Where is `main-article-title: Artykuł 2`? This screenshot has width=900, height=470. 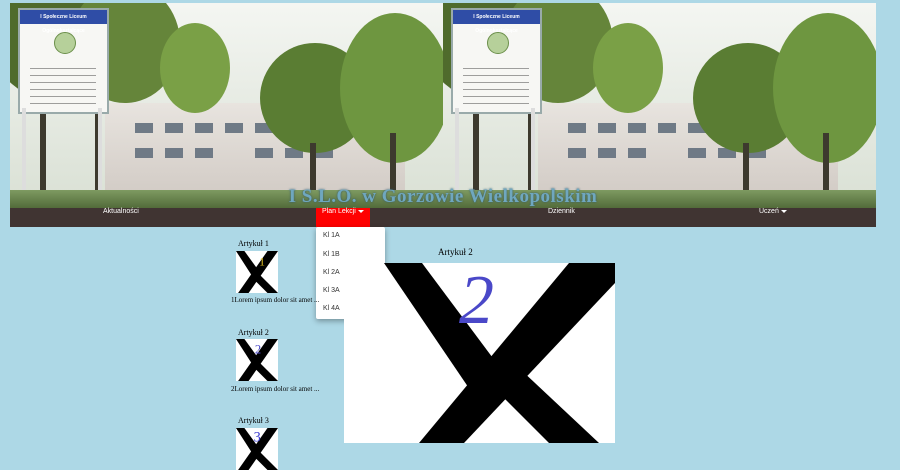
main-article-title: Artykuł 2 is located at coordinates (455, 252).